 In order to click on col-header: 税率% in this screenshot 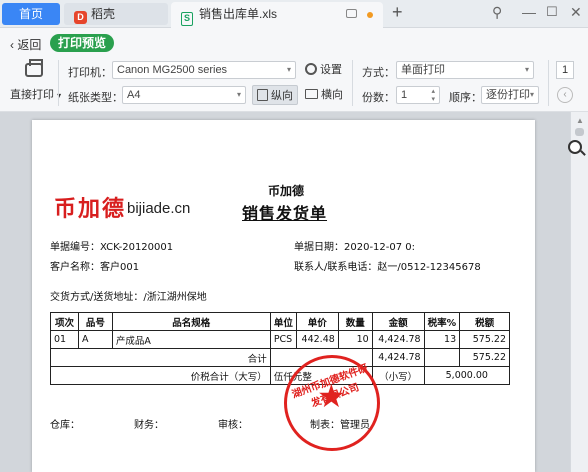, I will do `click(442, 321)`.